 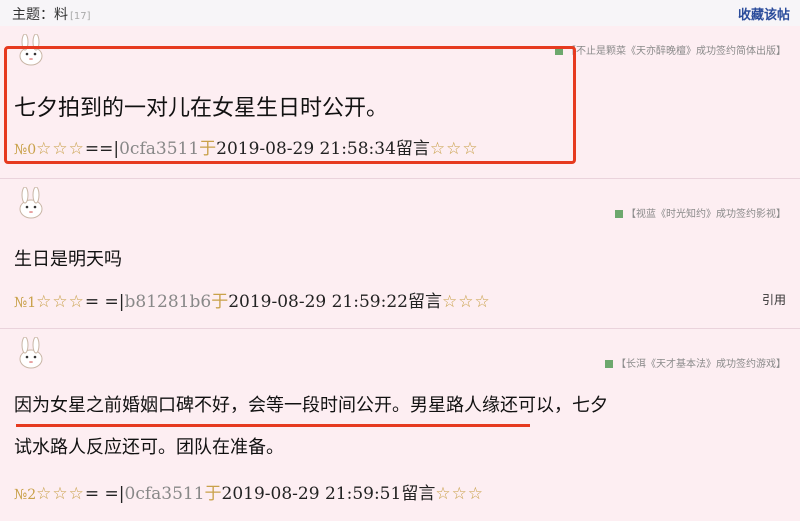 What do you see at coordinates (165, 494) in the screenshot?
I see `user-id: 0cfa3511` at bounding box center [165, 494].